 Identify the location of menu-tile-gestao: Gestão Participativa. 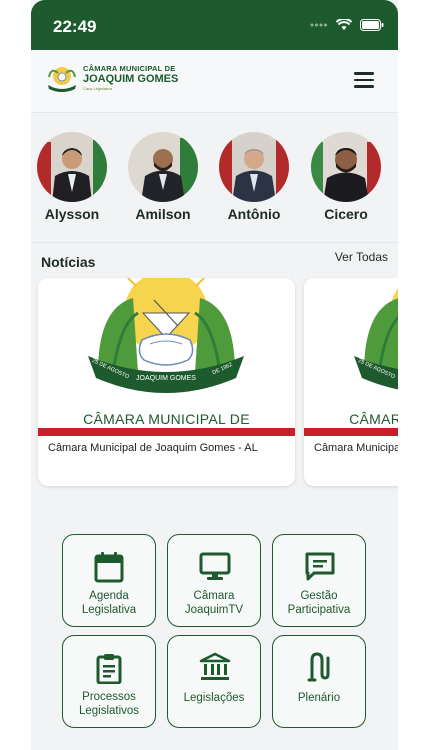
(319, 580).